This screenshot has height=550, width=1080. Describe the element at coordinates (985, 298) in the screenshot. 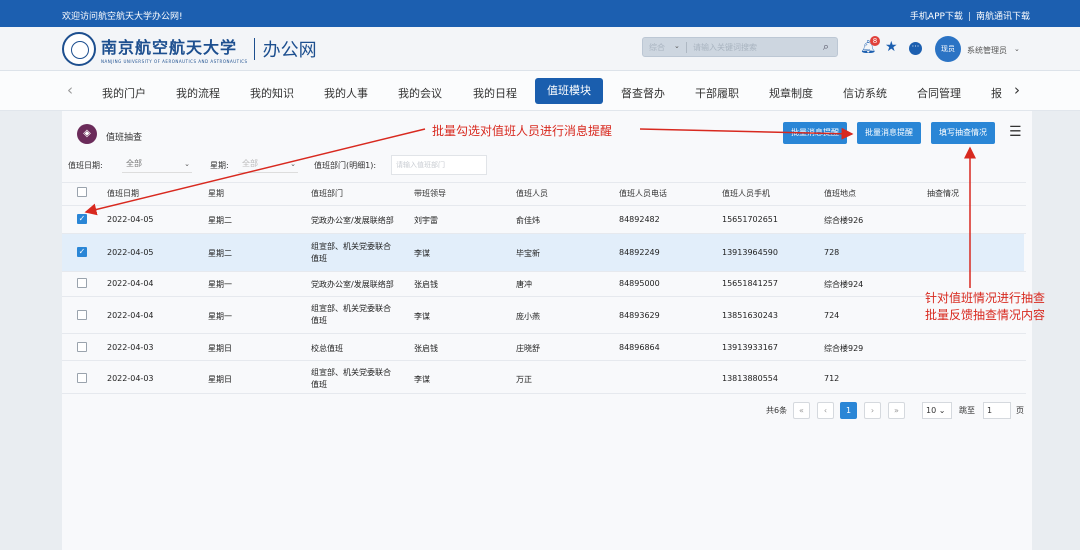

I see `annotation-check-line1: 针对值班情况进行抽查` at that location.